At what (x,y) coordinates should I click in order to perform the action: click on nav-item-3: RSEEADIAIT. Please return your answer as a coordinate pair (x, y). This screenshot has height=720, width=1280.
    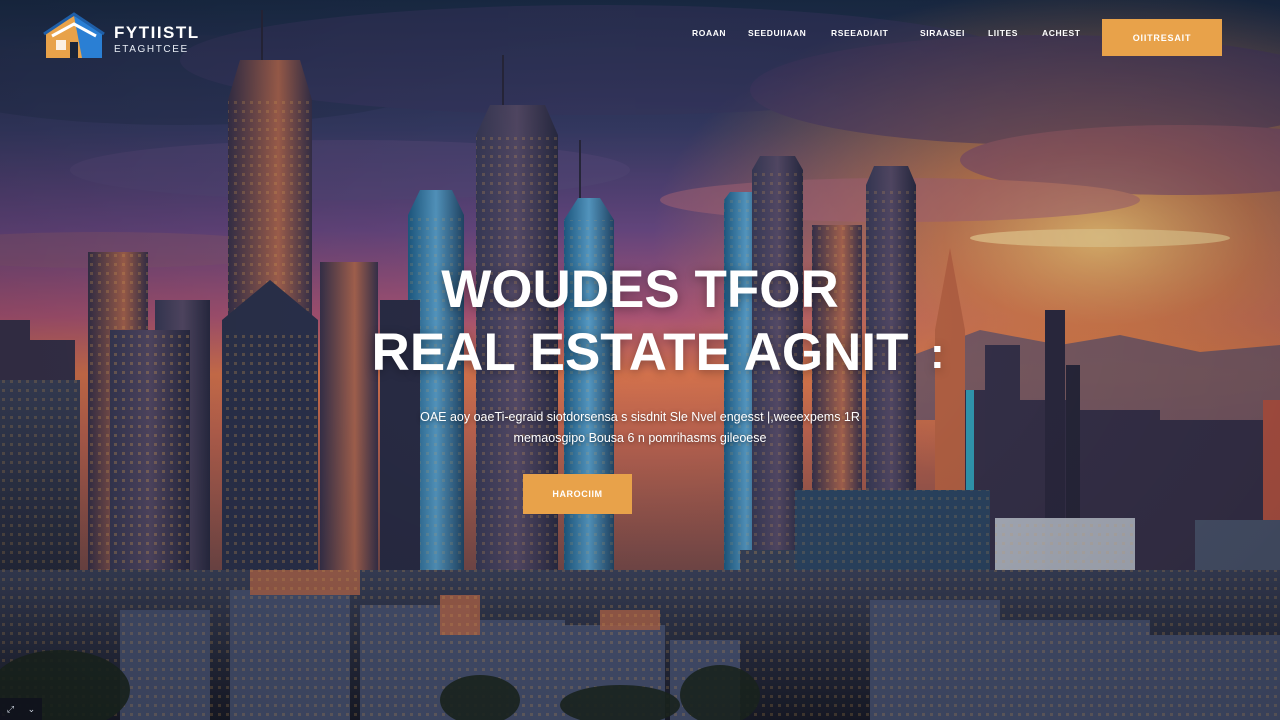
    Looking at the image, I should click on (859, 33).